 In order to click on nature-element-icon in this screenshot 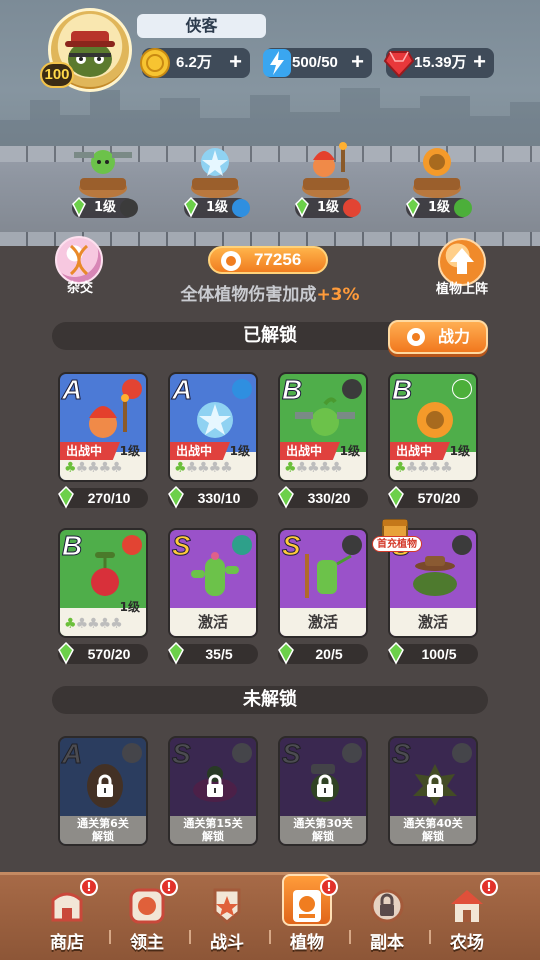, I will do `click(463, 208)`.